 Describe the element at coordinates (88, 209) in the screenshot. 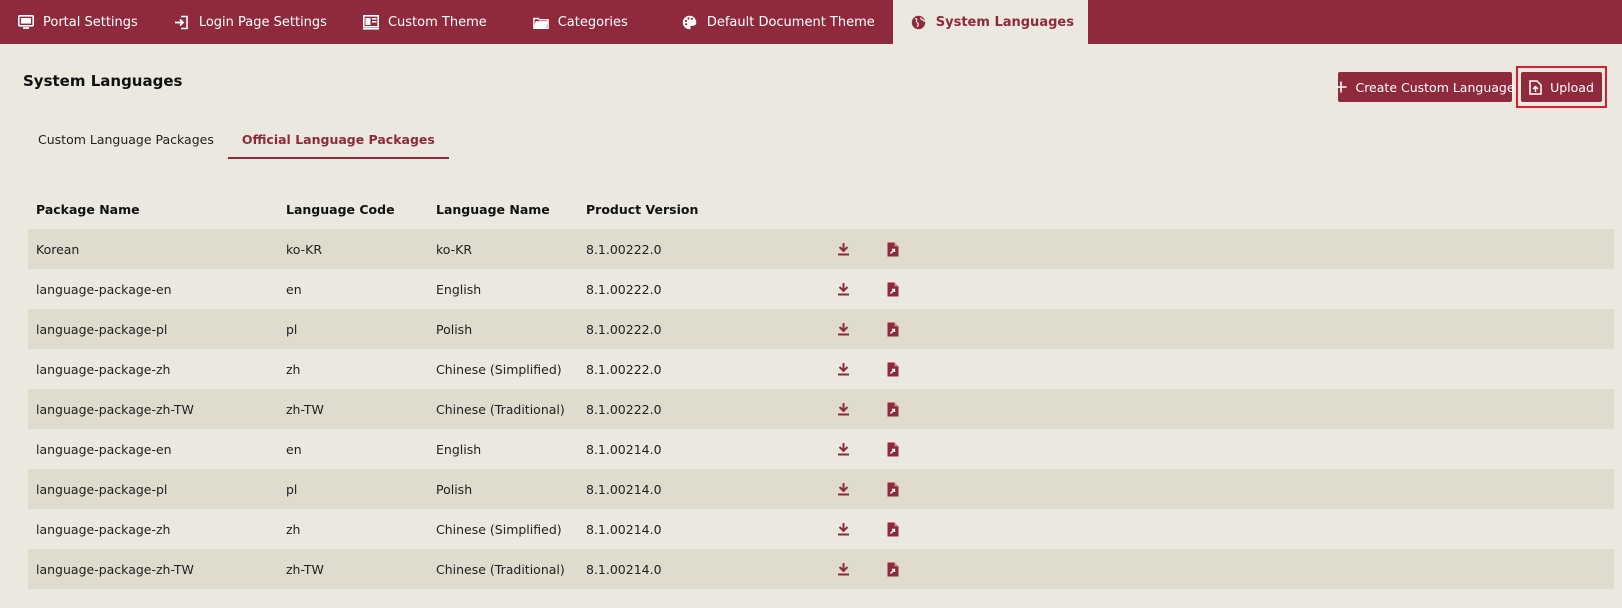

I see `header-package-name: Package Name` at that location.